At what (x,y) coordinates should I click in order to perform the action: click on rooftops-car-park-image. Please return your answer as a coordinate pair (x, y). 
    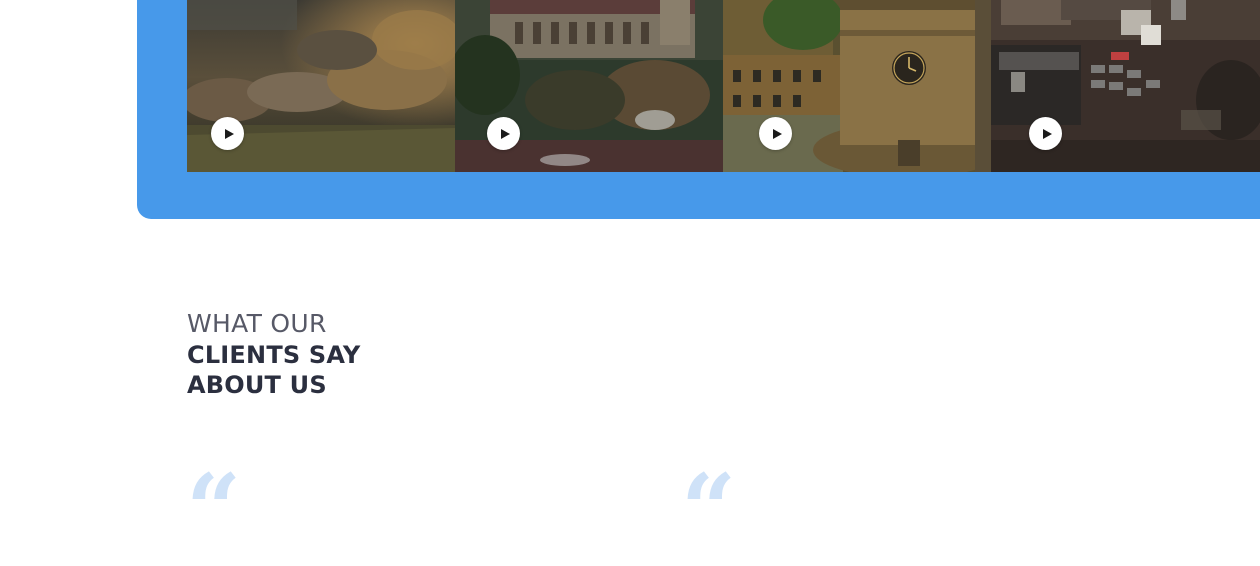
    Looking at the image, I should click on (1125, 86).